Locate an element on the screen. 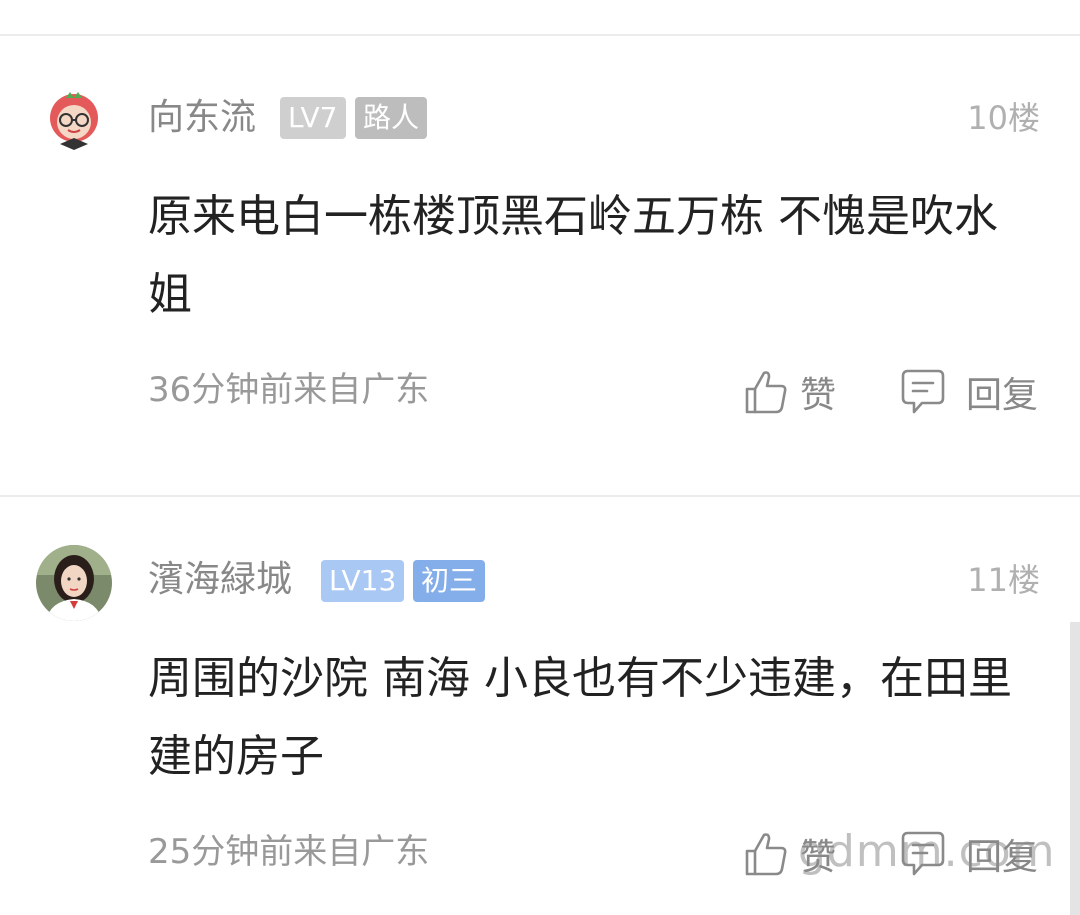  comment-bubble-icon is located at coordinates (923, 392).